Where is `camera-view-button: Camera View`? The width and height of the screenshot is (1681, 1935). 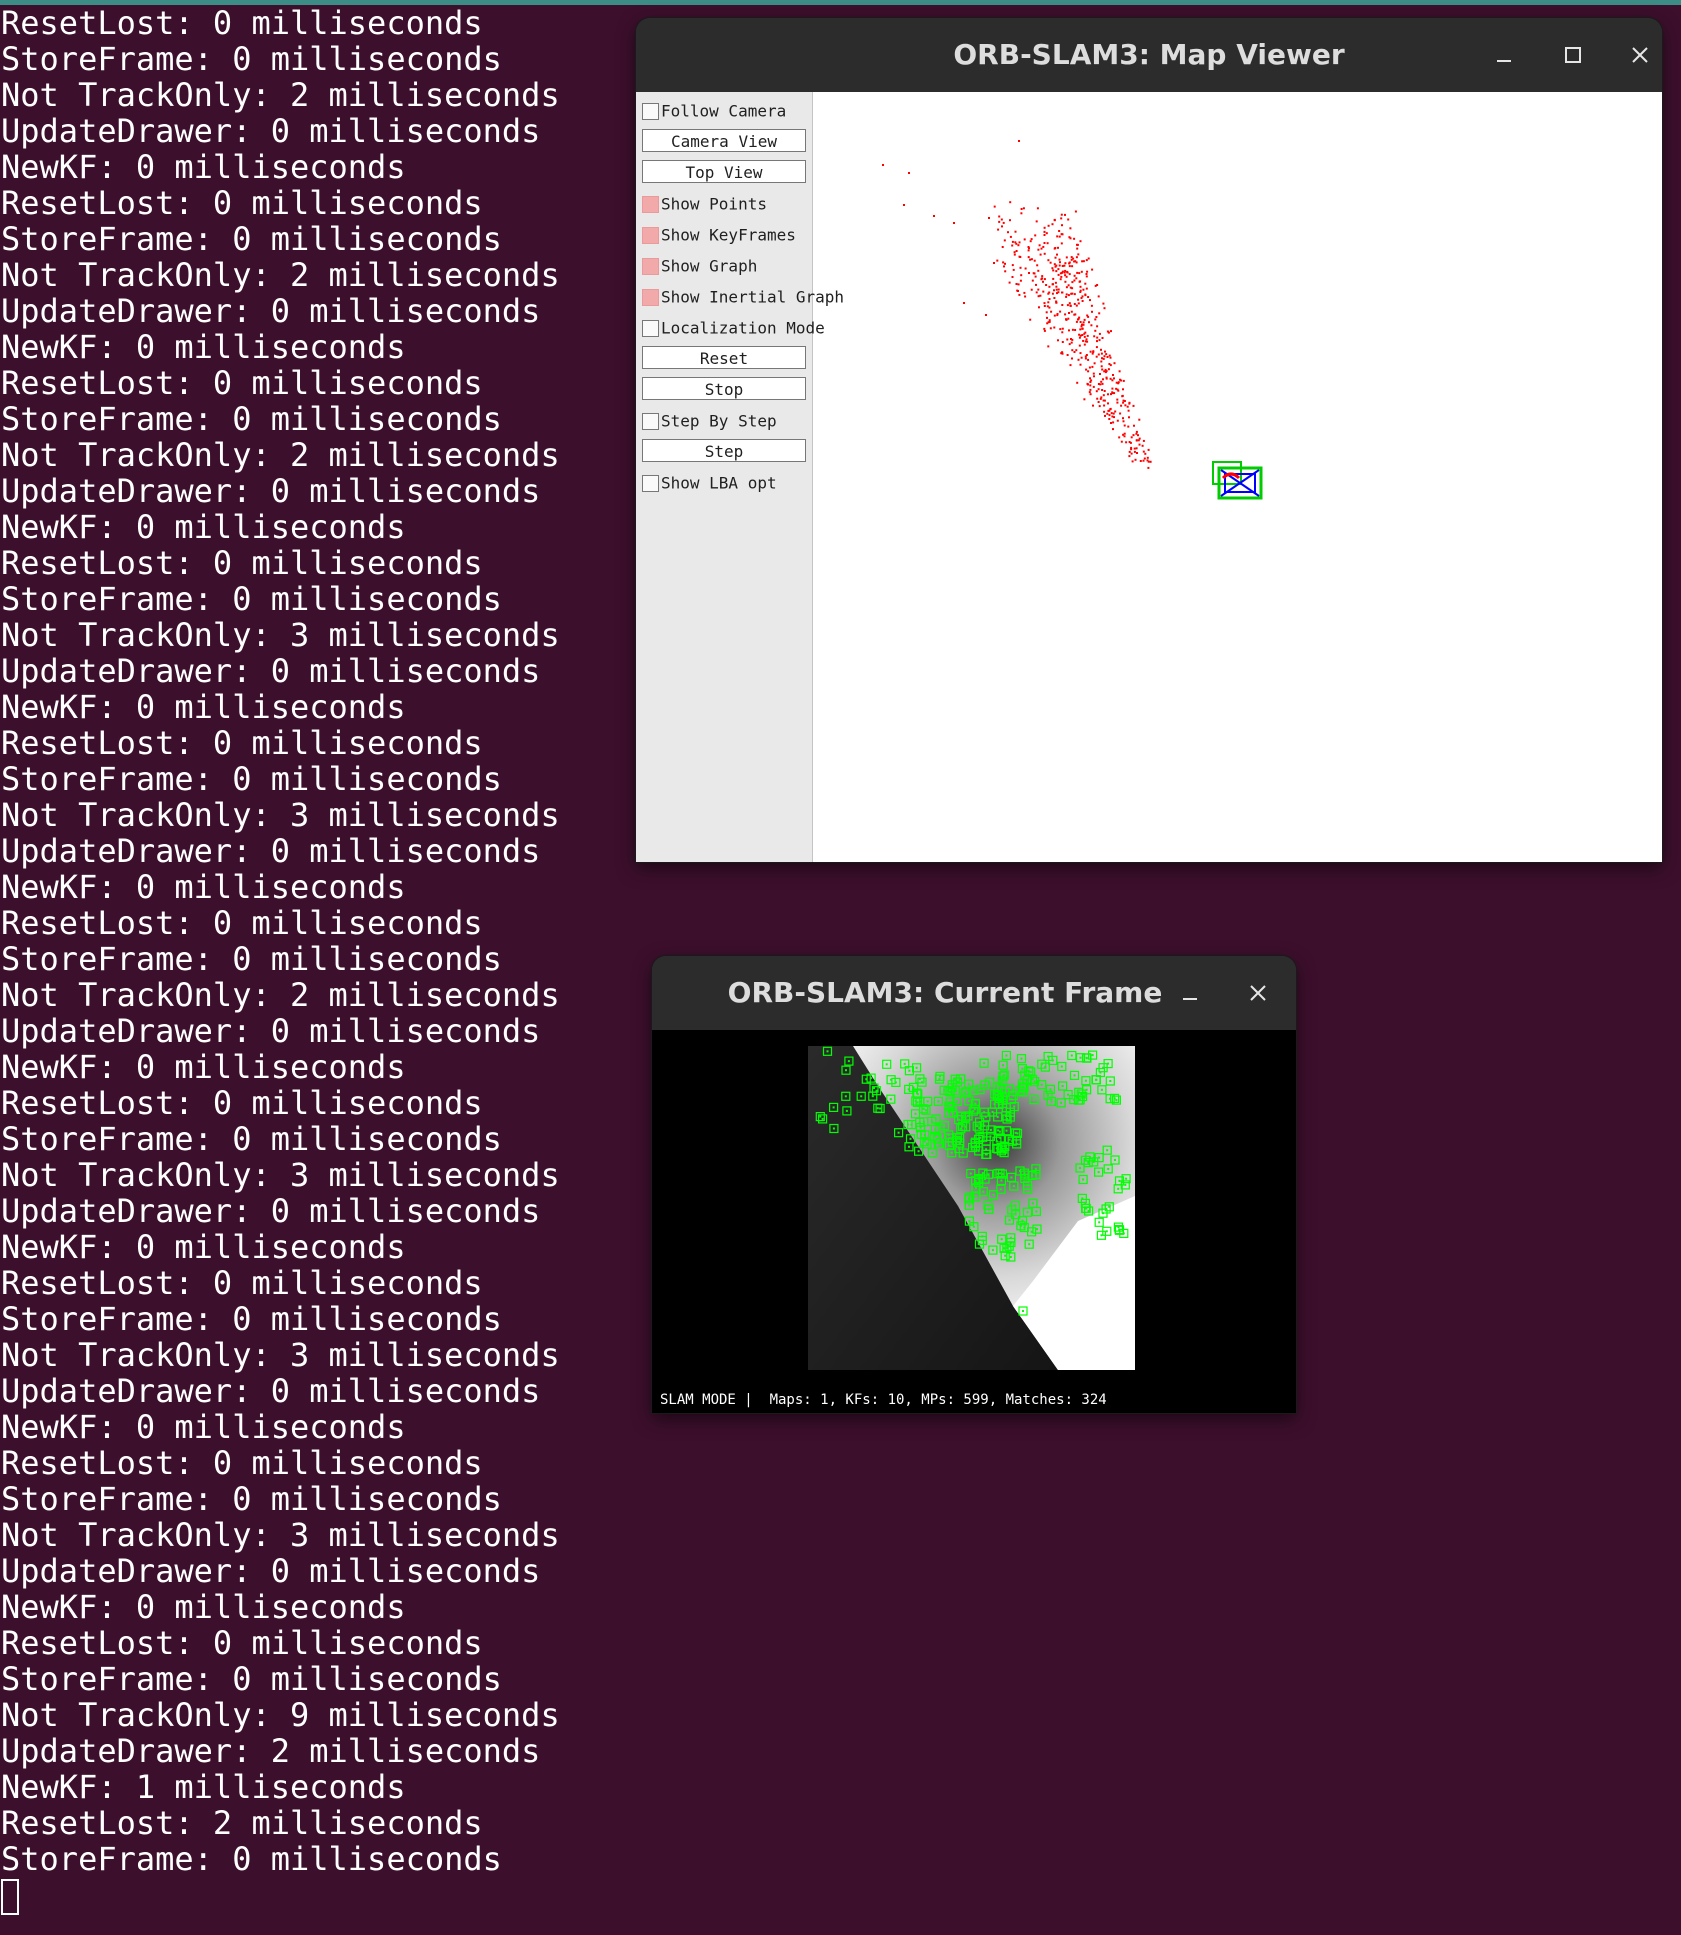 camera-view-button: Camera View is located at coordinates (724, 140).